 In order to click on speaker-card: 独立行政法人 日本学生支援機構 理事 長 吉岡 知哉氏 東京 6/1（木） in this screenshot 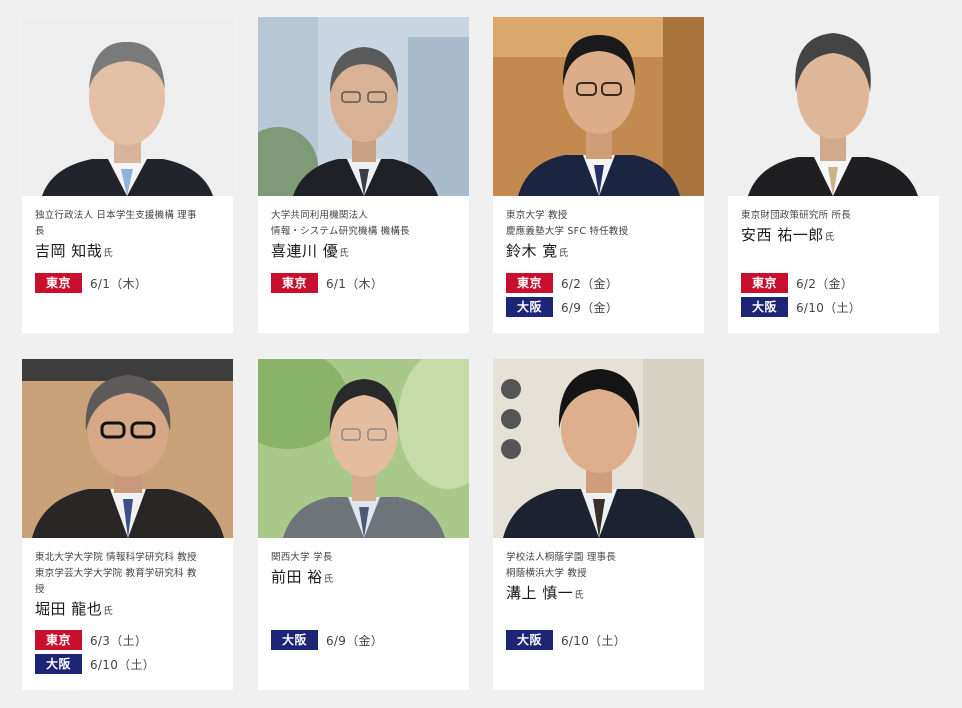, I will do `click(127, 175)`.